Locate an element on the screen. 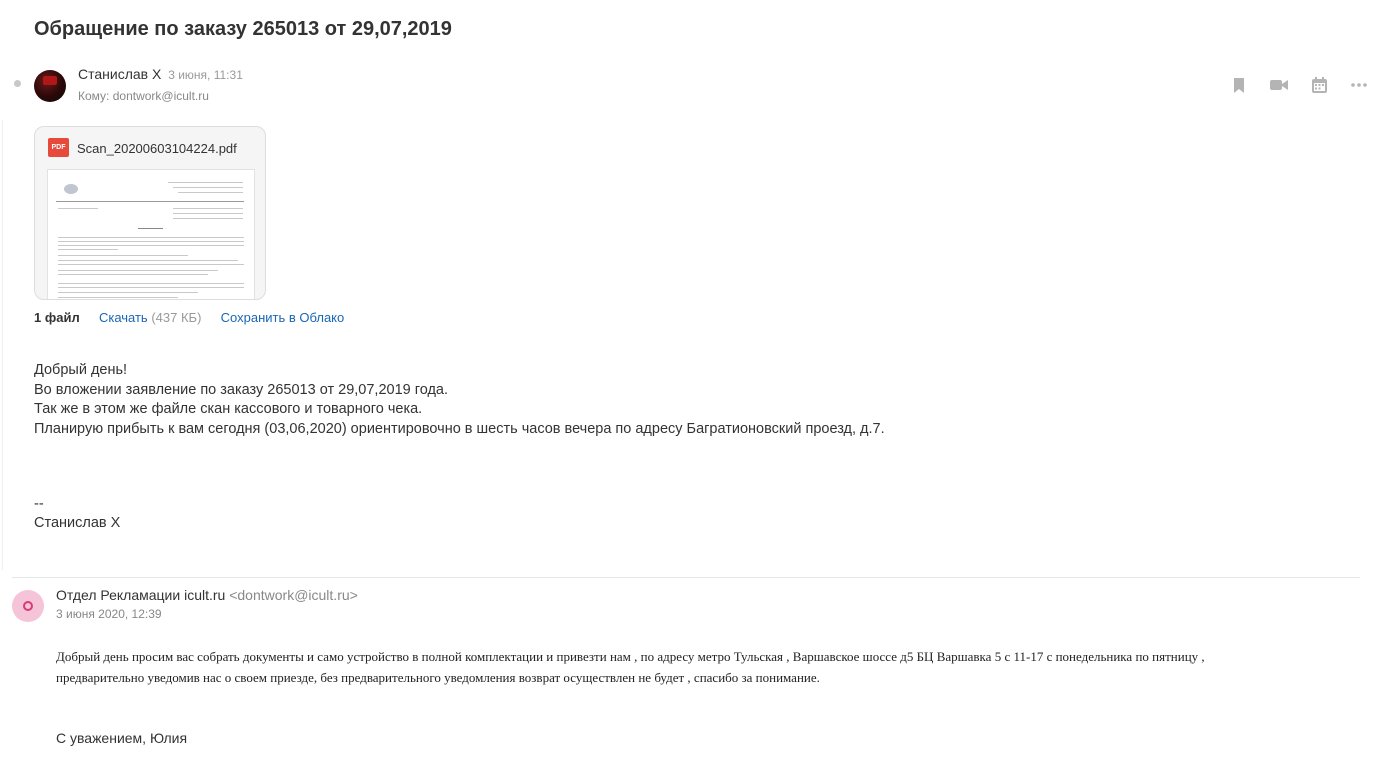 Image resolution: width=1387 pixels, height=775 pixels. sender-header: Станислав Х 3 июня, 11:31 is located at coordinates (160, 74).